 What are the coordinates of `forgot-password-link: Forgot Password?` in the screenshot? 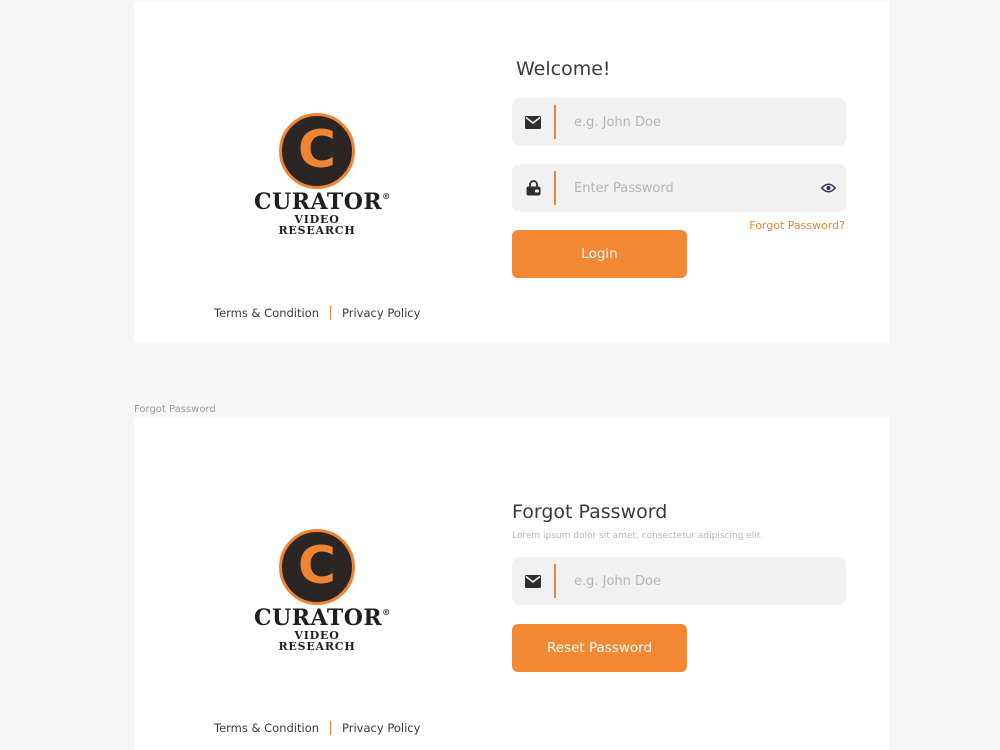 It's located at (797, 225).